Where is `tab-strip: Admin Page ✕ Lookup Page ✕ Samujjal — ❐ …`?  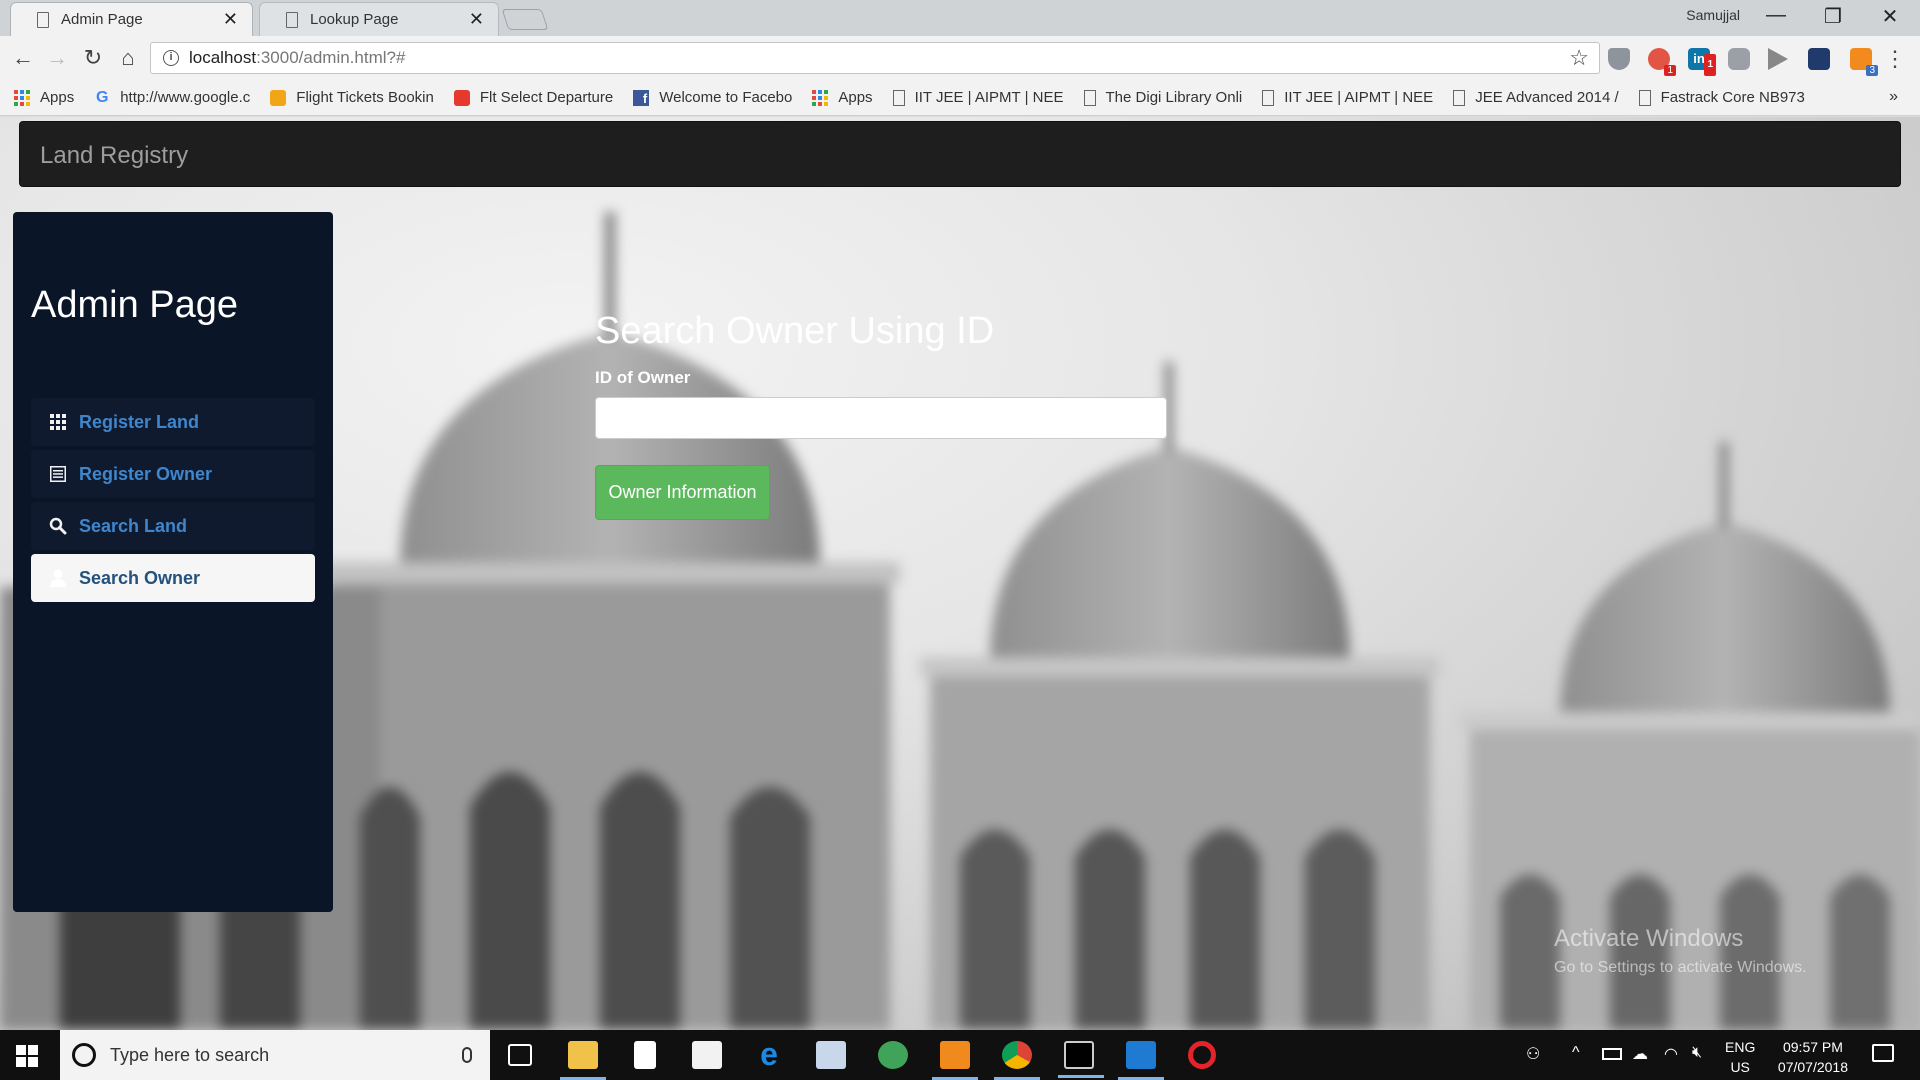 tab-strip: Admin Page ✕ Lookup Page ✕ Samujjal — ❐ … is located at coordinates (960, 18).